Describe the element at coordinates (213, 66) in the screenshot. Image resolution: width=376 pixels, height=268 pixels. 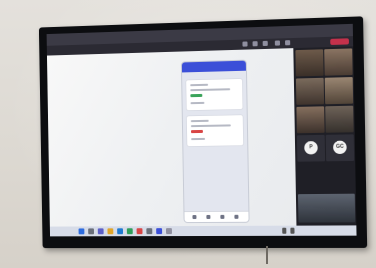
I see `phone-app-bar` at that location.